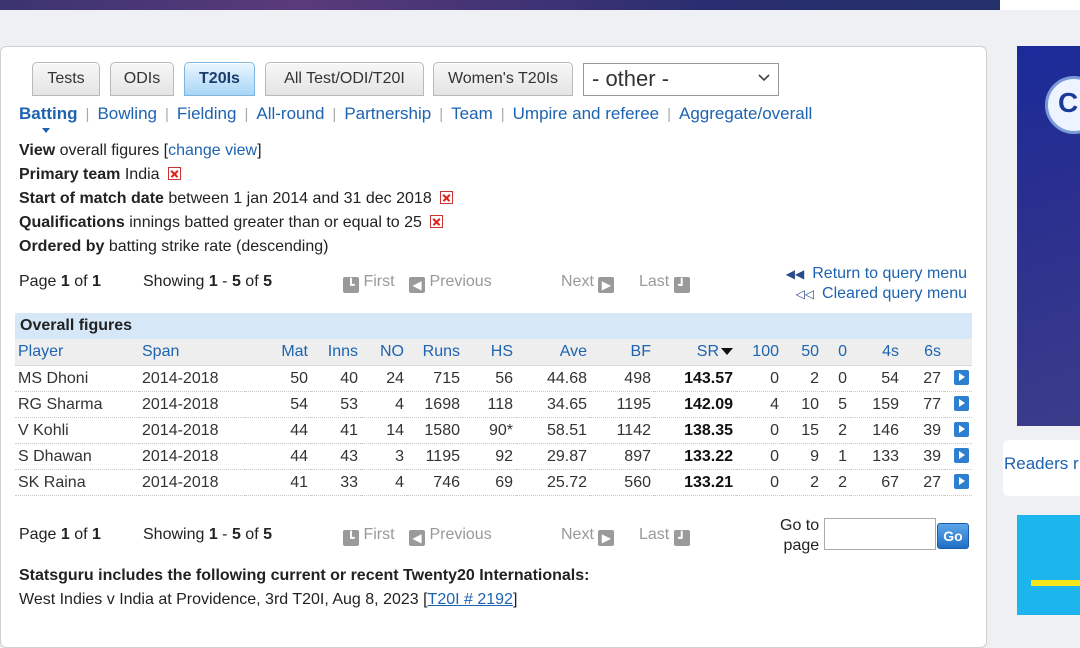 The height and width of the screenshot is (648, 1080). Describe the element at coordinates (435, 456) in the screenshot. I see `stat-cell: 1195` at that location.